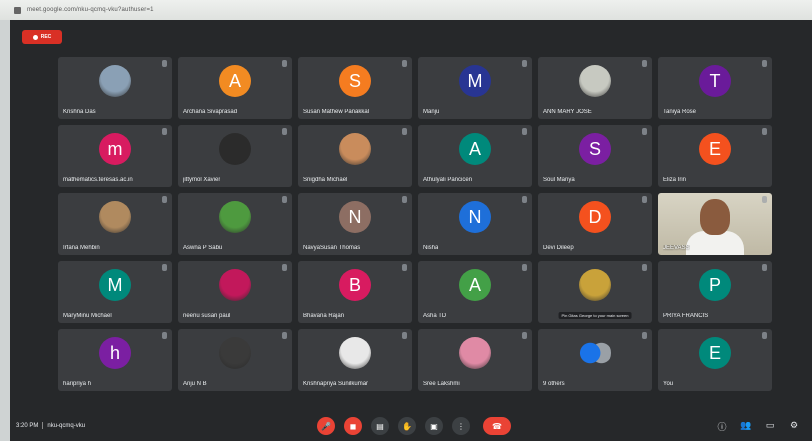 The height and width of the screenshot is (441, 812). I want to click on participant-tile: M MaryMinu Michael, so click(115, 292).